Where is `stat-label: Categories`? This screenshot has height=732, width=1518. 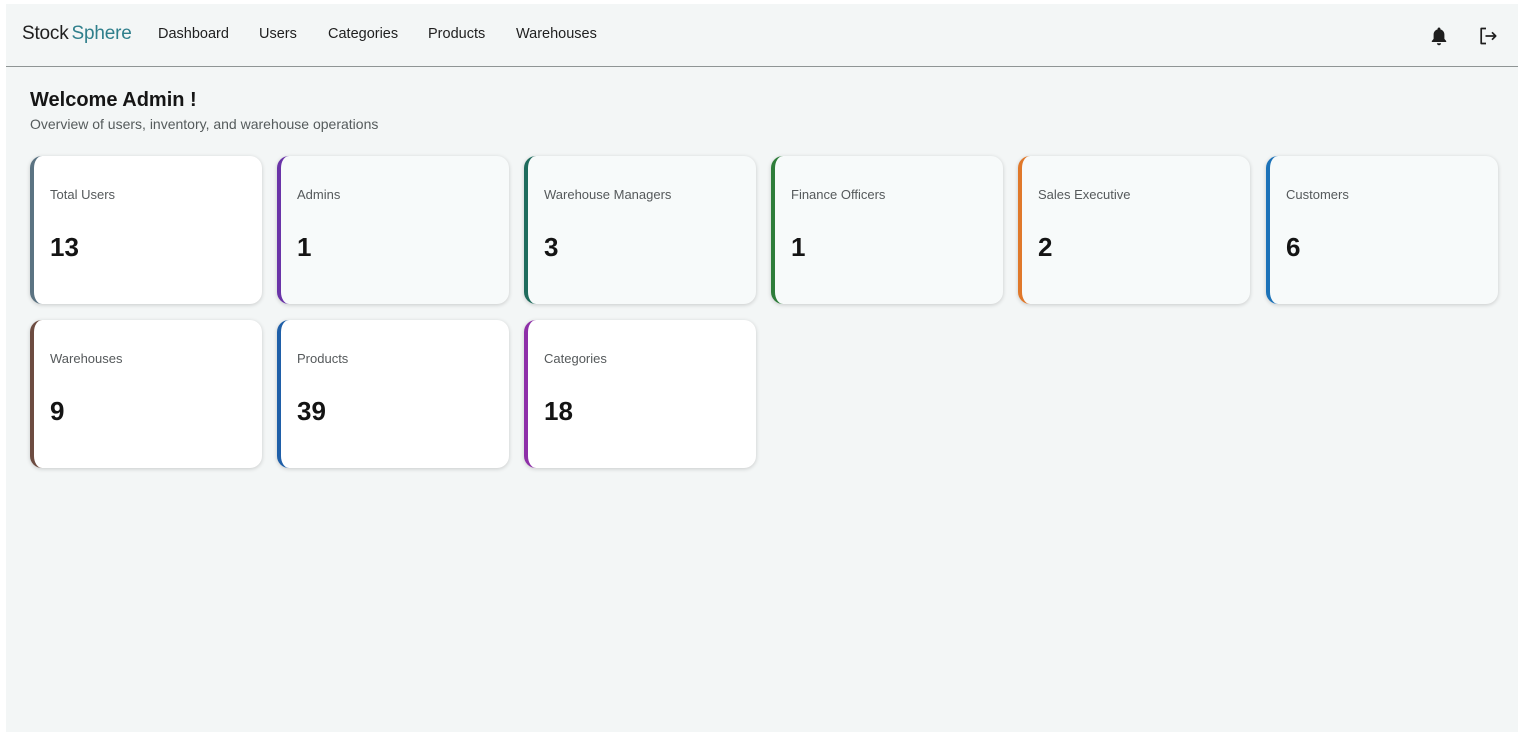
stat-label: Categories is located at coordinates (575, 358).